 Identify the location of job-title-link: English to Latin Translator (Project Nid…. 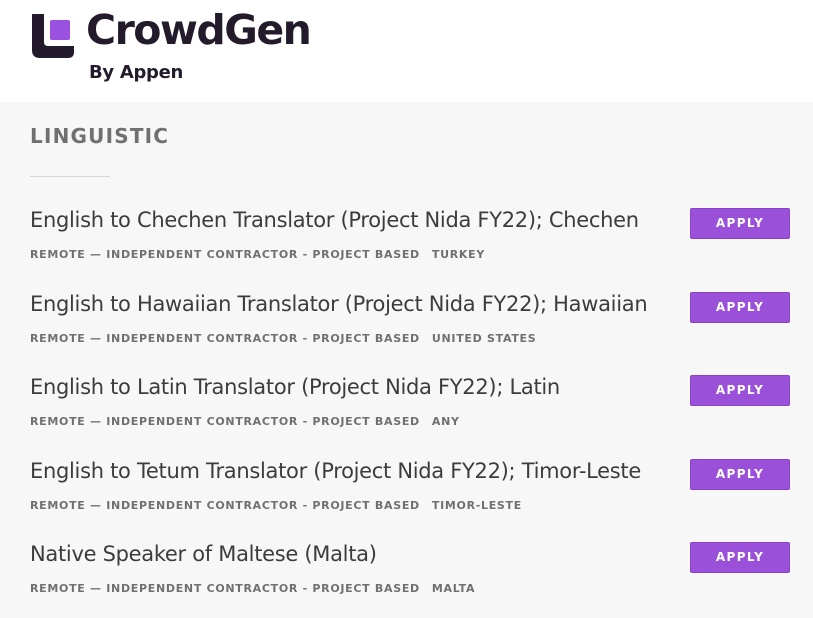
(295, 387).